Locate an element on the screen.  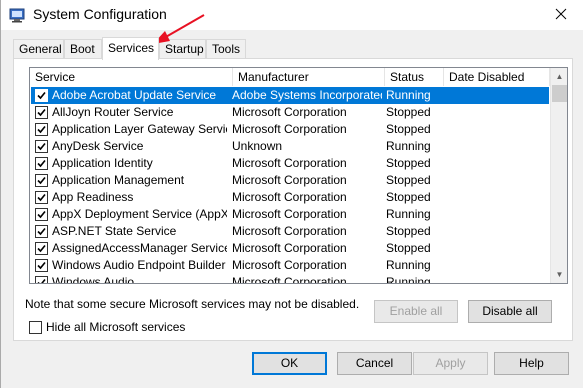
manufacturer-name: Adobe Systems Incorporated is located at coordinates (307, 95).